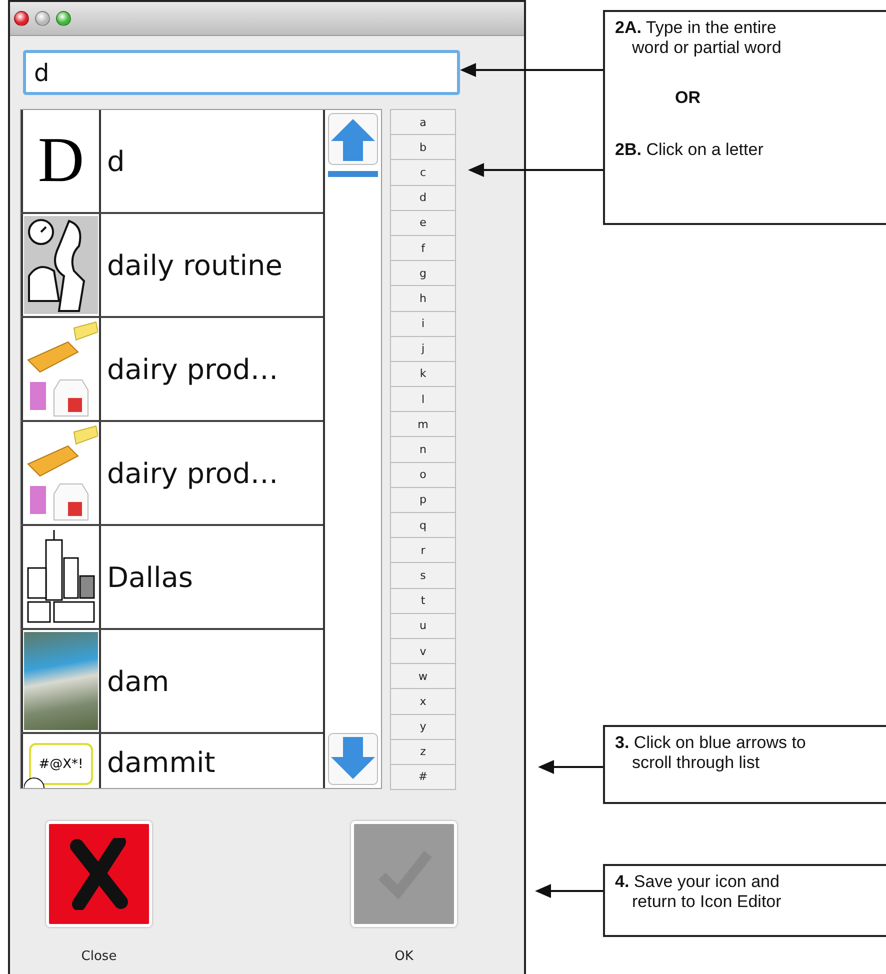 This screenshot has height=974, width=886. Describe the element at coordinates (241, 72) in the screenshot. I see `search-field: d` at that location.